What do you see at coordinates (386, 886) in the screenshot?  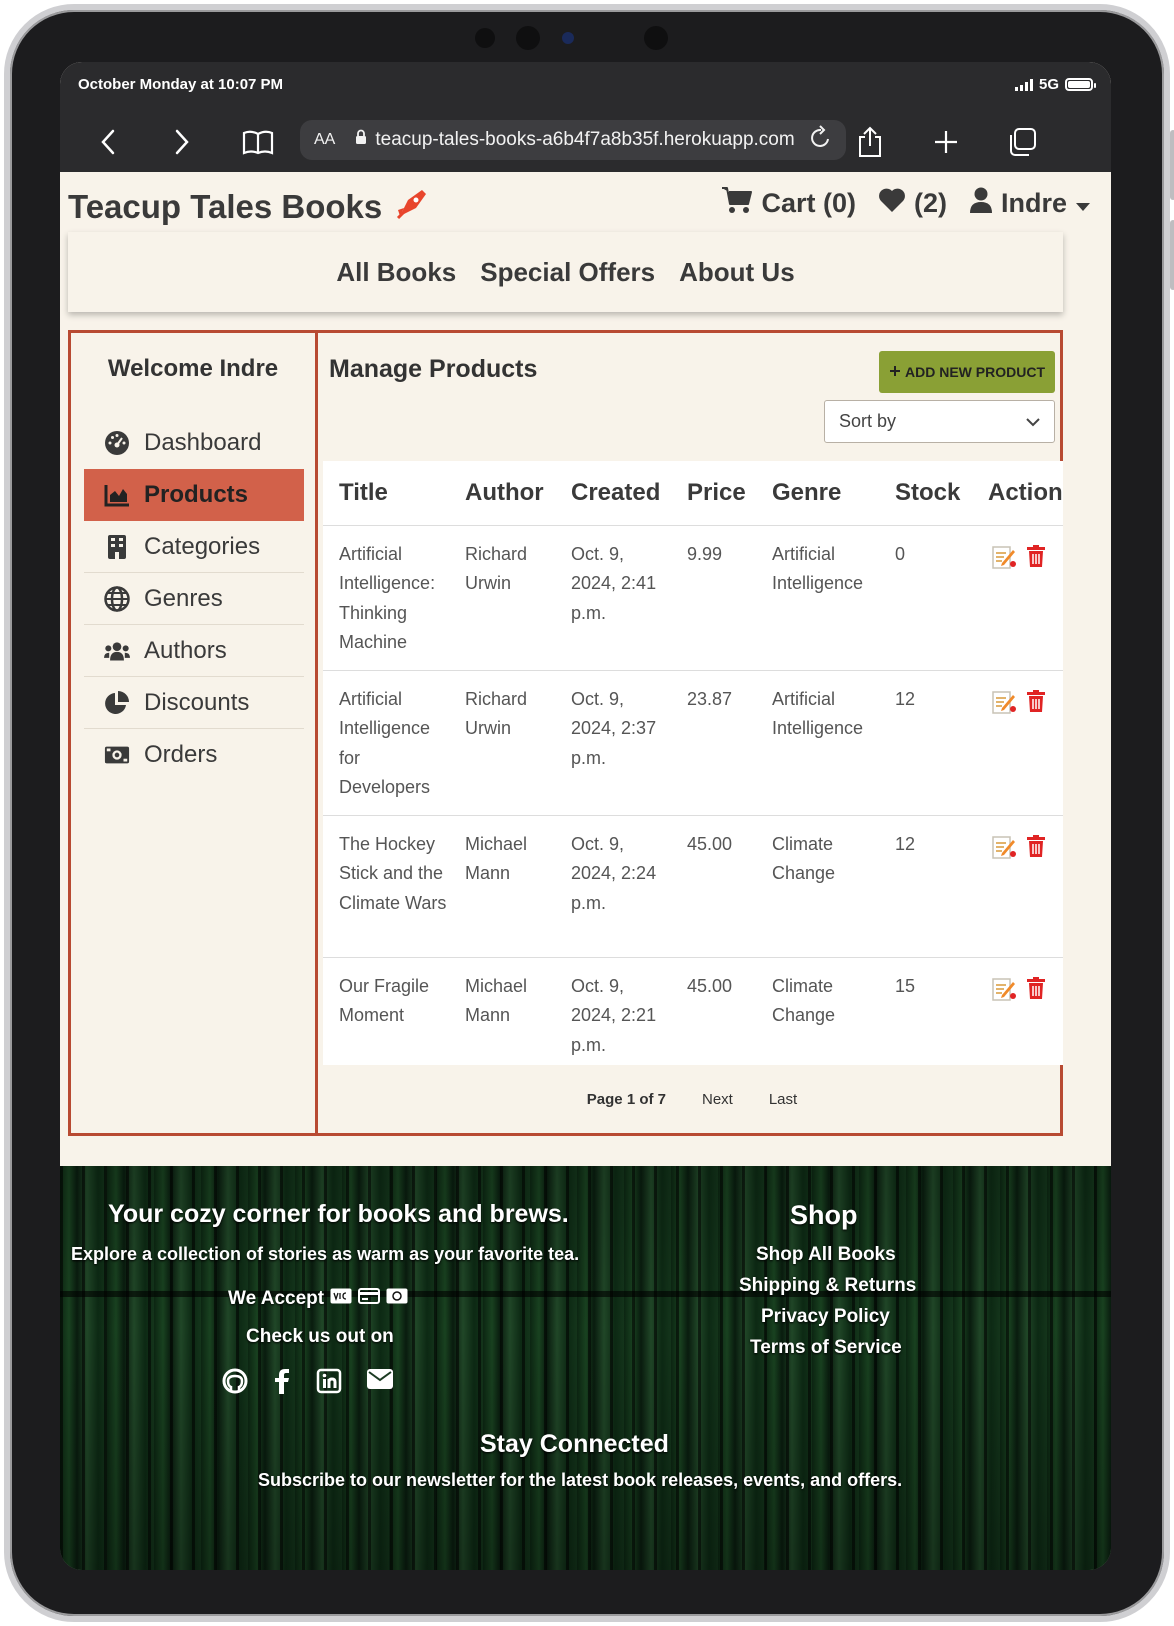 I see `cell-title: The Hockey Stick and the Climate Wars` at bounding box center [386, 886].